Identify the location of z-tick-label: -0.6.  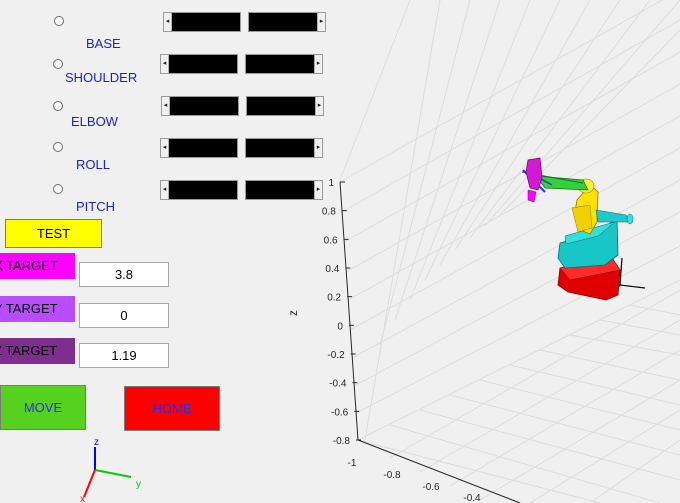
(340, 412).